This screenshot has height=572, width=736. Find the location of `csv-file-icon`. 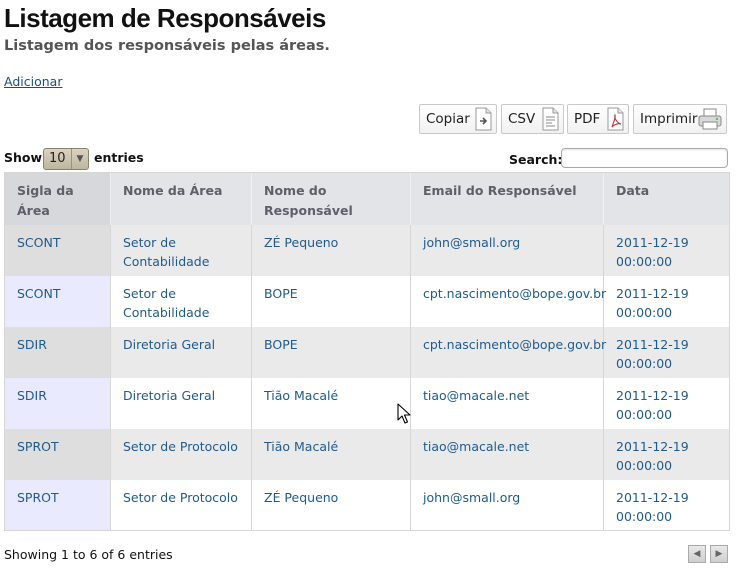

csv-file-icon is located at coordinates (550, 121).